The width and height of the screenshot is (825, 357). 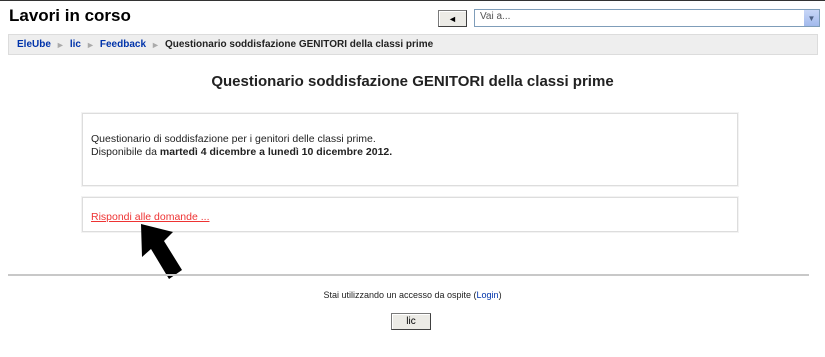 I want to click on availability-prefix: Disponibile da, so click(x=124, y=152).